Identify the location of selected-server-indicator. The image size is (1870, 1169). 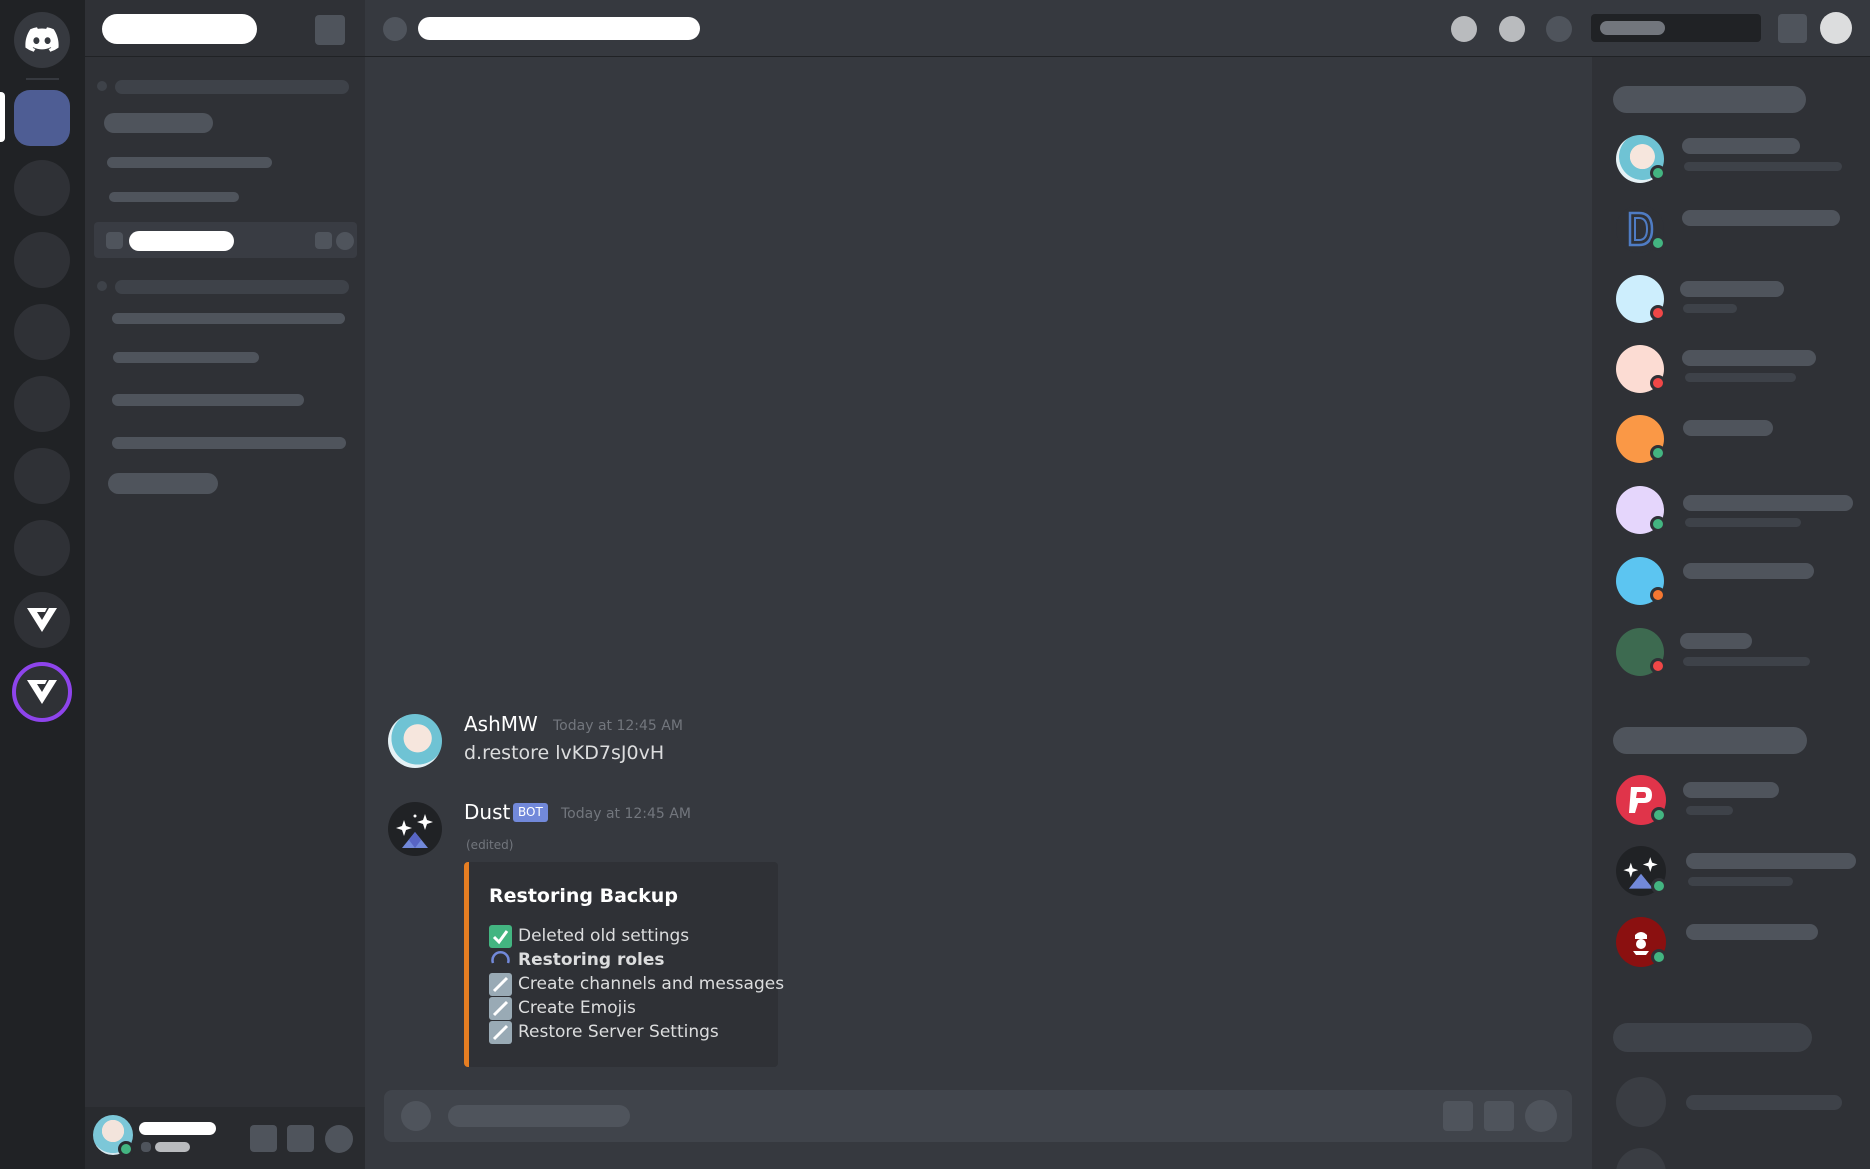
(2, 117).